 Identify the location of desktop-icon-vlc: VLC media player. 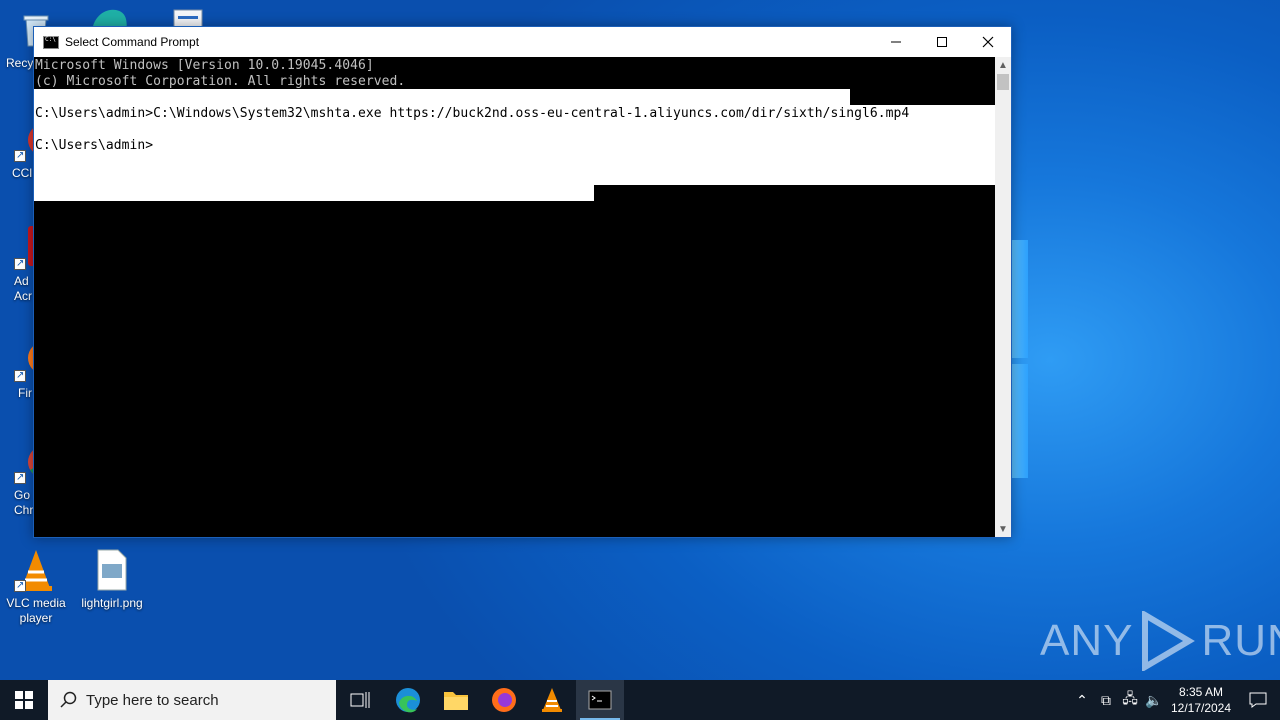
(36, 587).